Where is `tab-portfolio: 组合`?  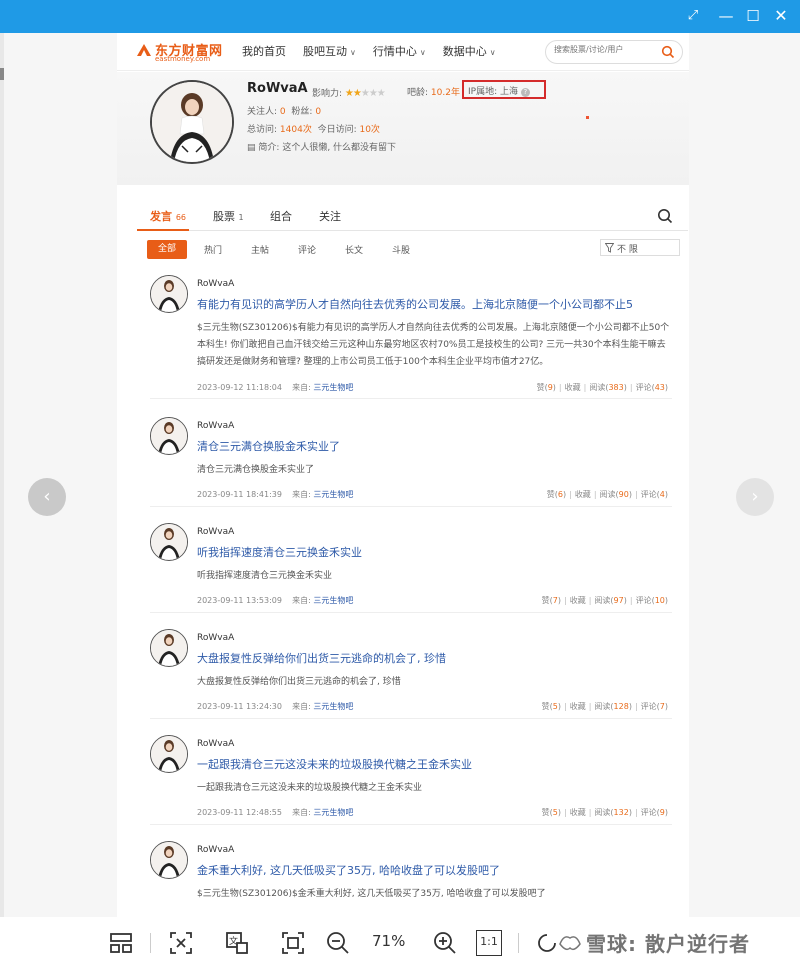
tab-portfolio: 组合 is located at coordinates (281, 216).